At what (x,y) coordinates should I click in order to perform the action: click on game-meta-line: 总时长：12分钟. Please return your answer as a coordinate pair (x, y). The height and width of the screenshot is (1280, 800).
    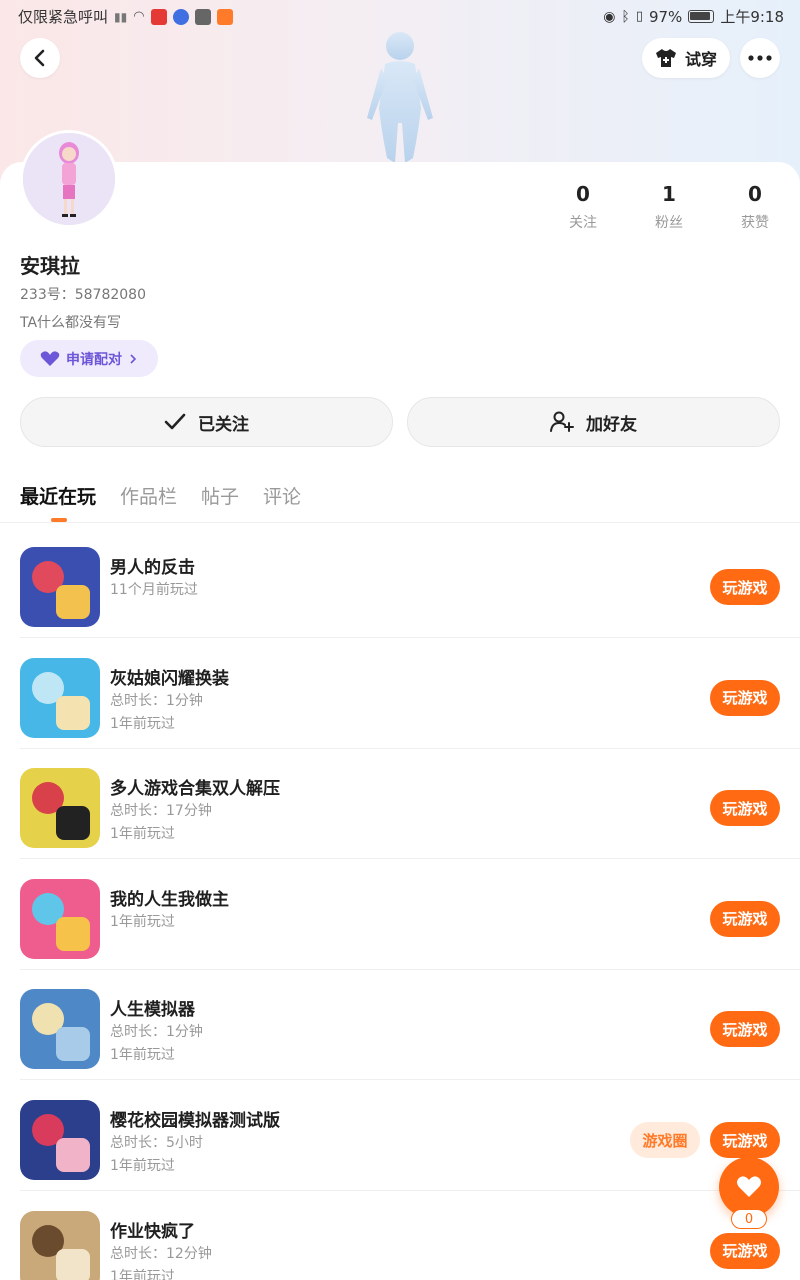
    Looking at the image, I should click on (161, 1253).